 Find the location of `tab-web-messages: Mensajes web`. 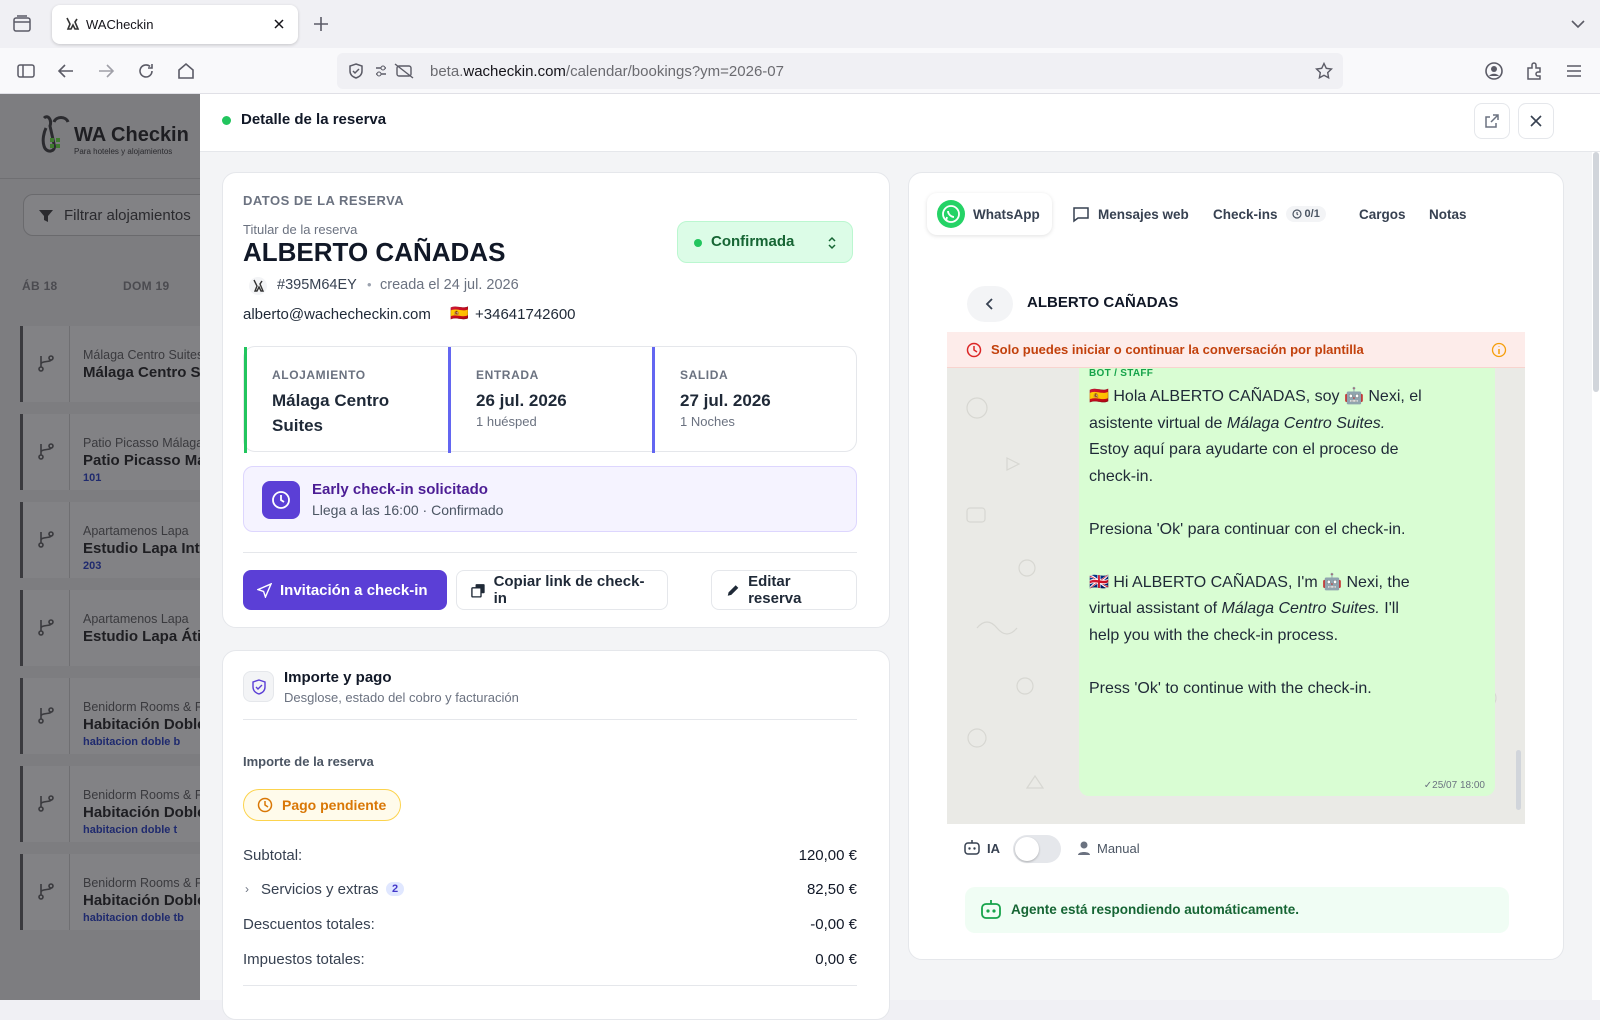

tab-web-messages: Mensajes web is located at coordinates (1130, 214).